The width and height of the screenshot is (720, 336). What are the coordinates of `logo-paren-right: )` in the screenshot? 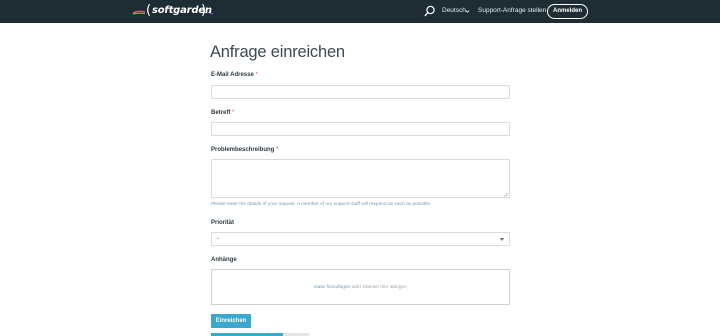 It's located at (204, 10).